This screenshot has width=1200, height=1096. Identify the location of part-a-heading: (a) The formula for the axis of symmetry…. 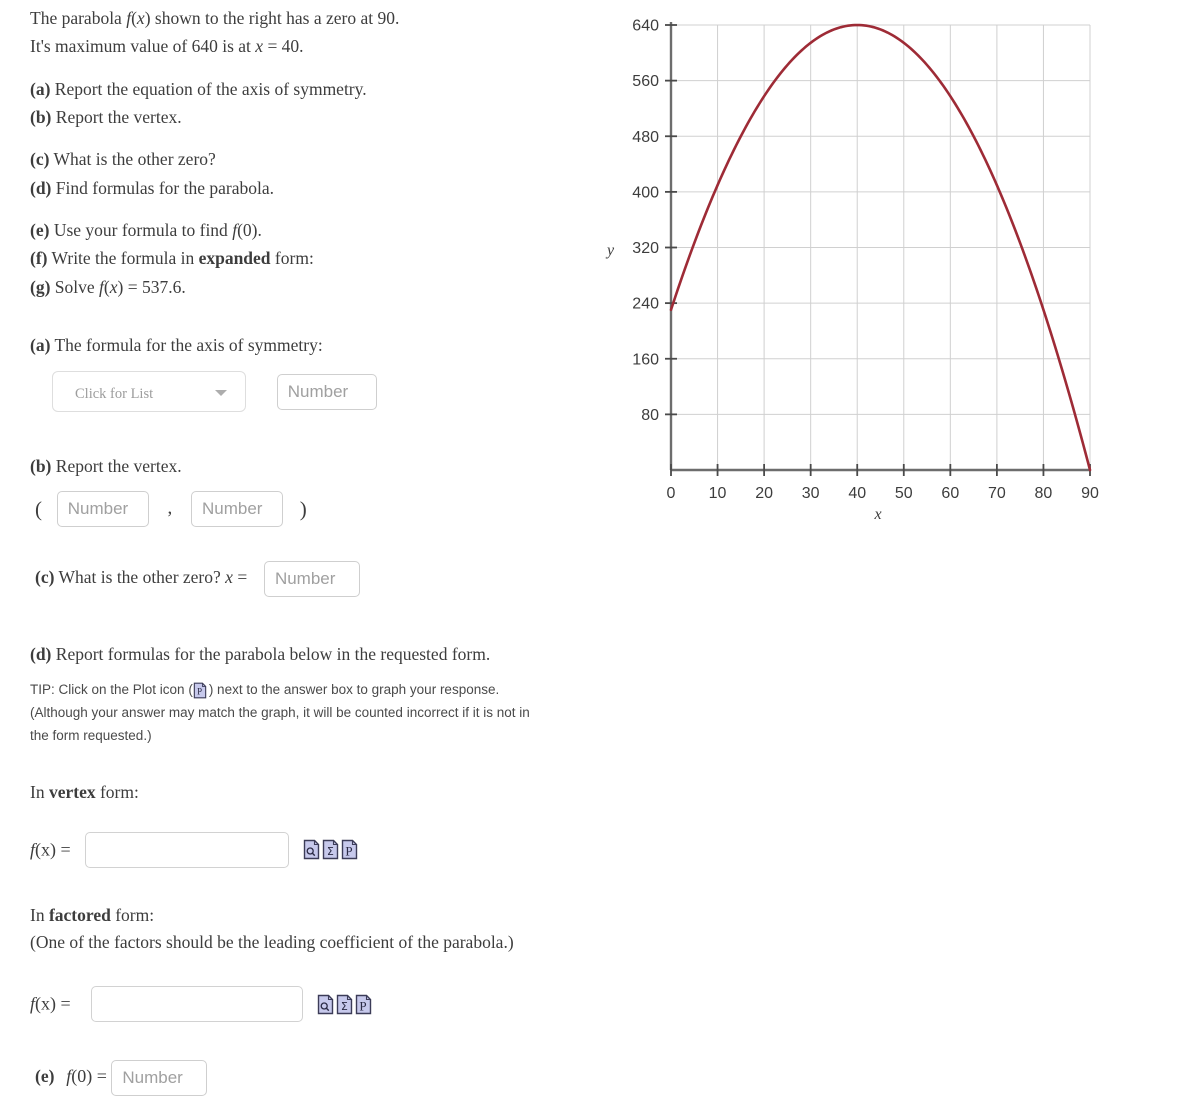
(310, 345).